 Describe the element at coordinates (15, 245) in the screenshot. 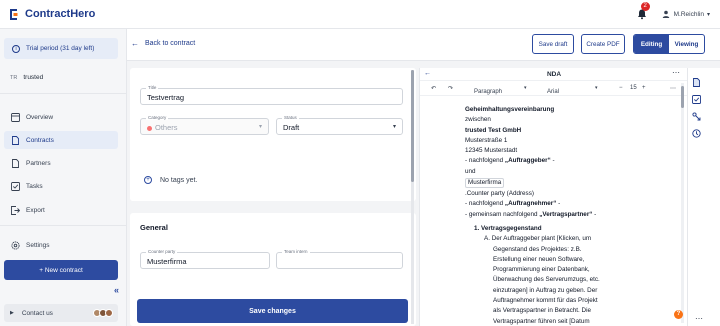

I see `settings-icon` at that location.